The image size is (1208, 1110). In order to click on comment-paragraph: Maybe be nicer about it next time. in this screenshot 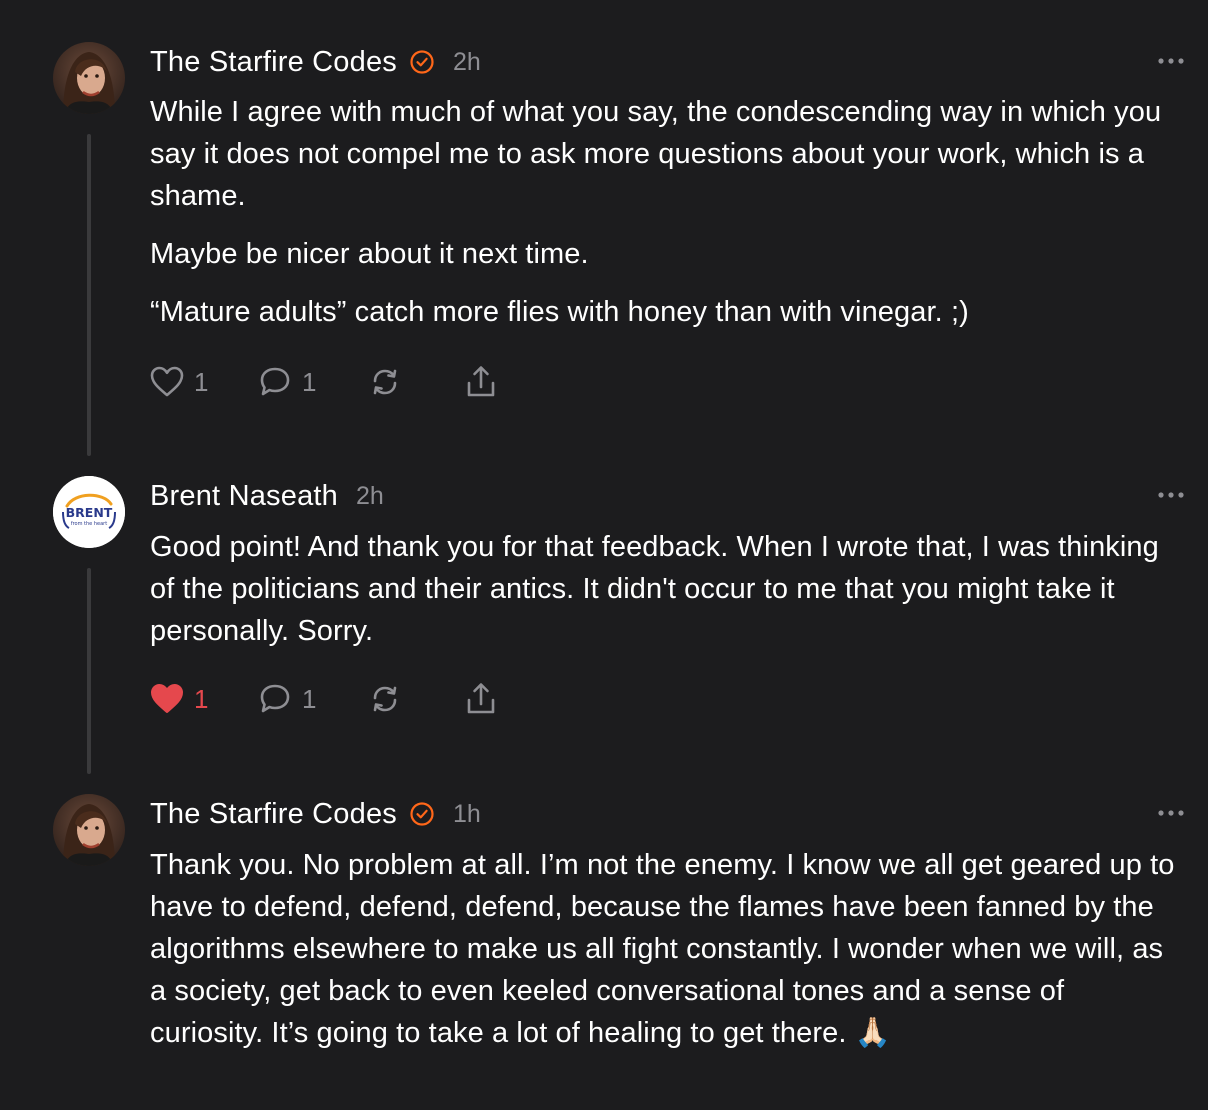, I will do `click(369, 254)`.